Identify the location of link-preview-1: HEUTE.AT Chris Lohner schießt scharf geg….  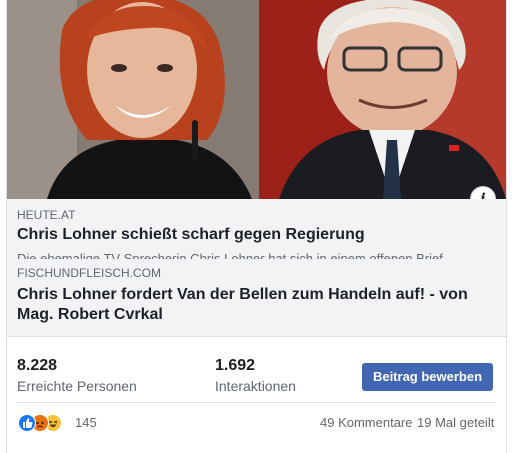
(256, 229).